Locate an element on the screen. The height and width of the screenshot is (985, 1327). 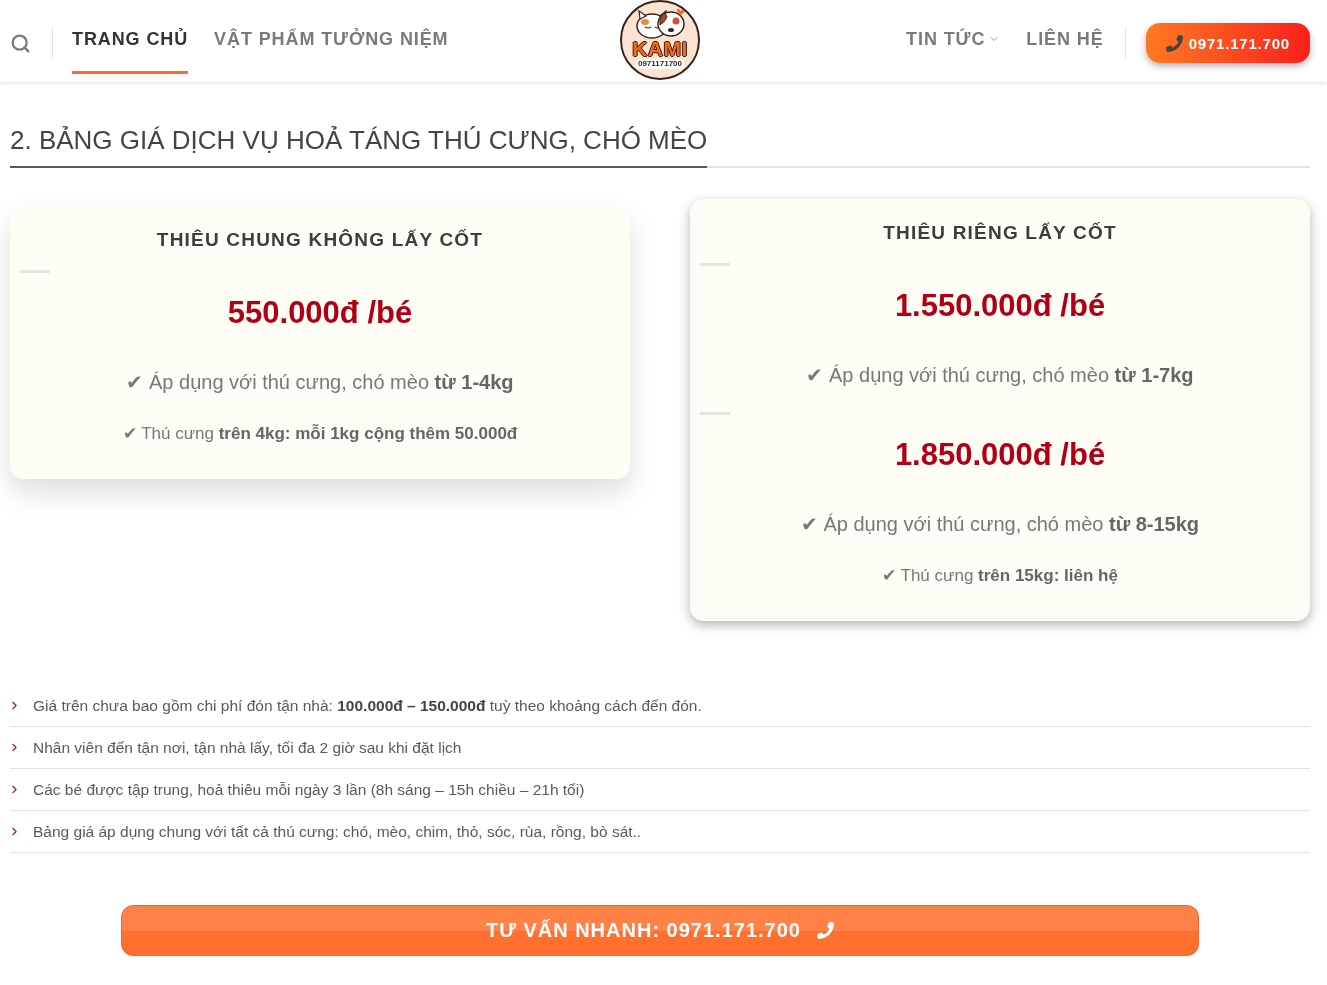
note-item: Giá trên chưa bao gồm chi phí đón tận nhà: 100.000đ – 150.000đ tuỳ theo khoảng cách đến đón. is located at coordinates (367, 706).